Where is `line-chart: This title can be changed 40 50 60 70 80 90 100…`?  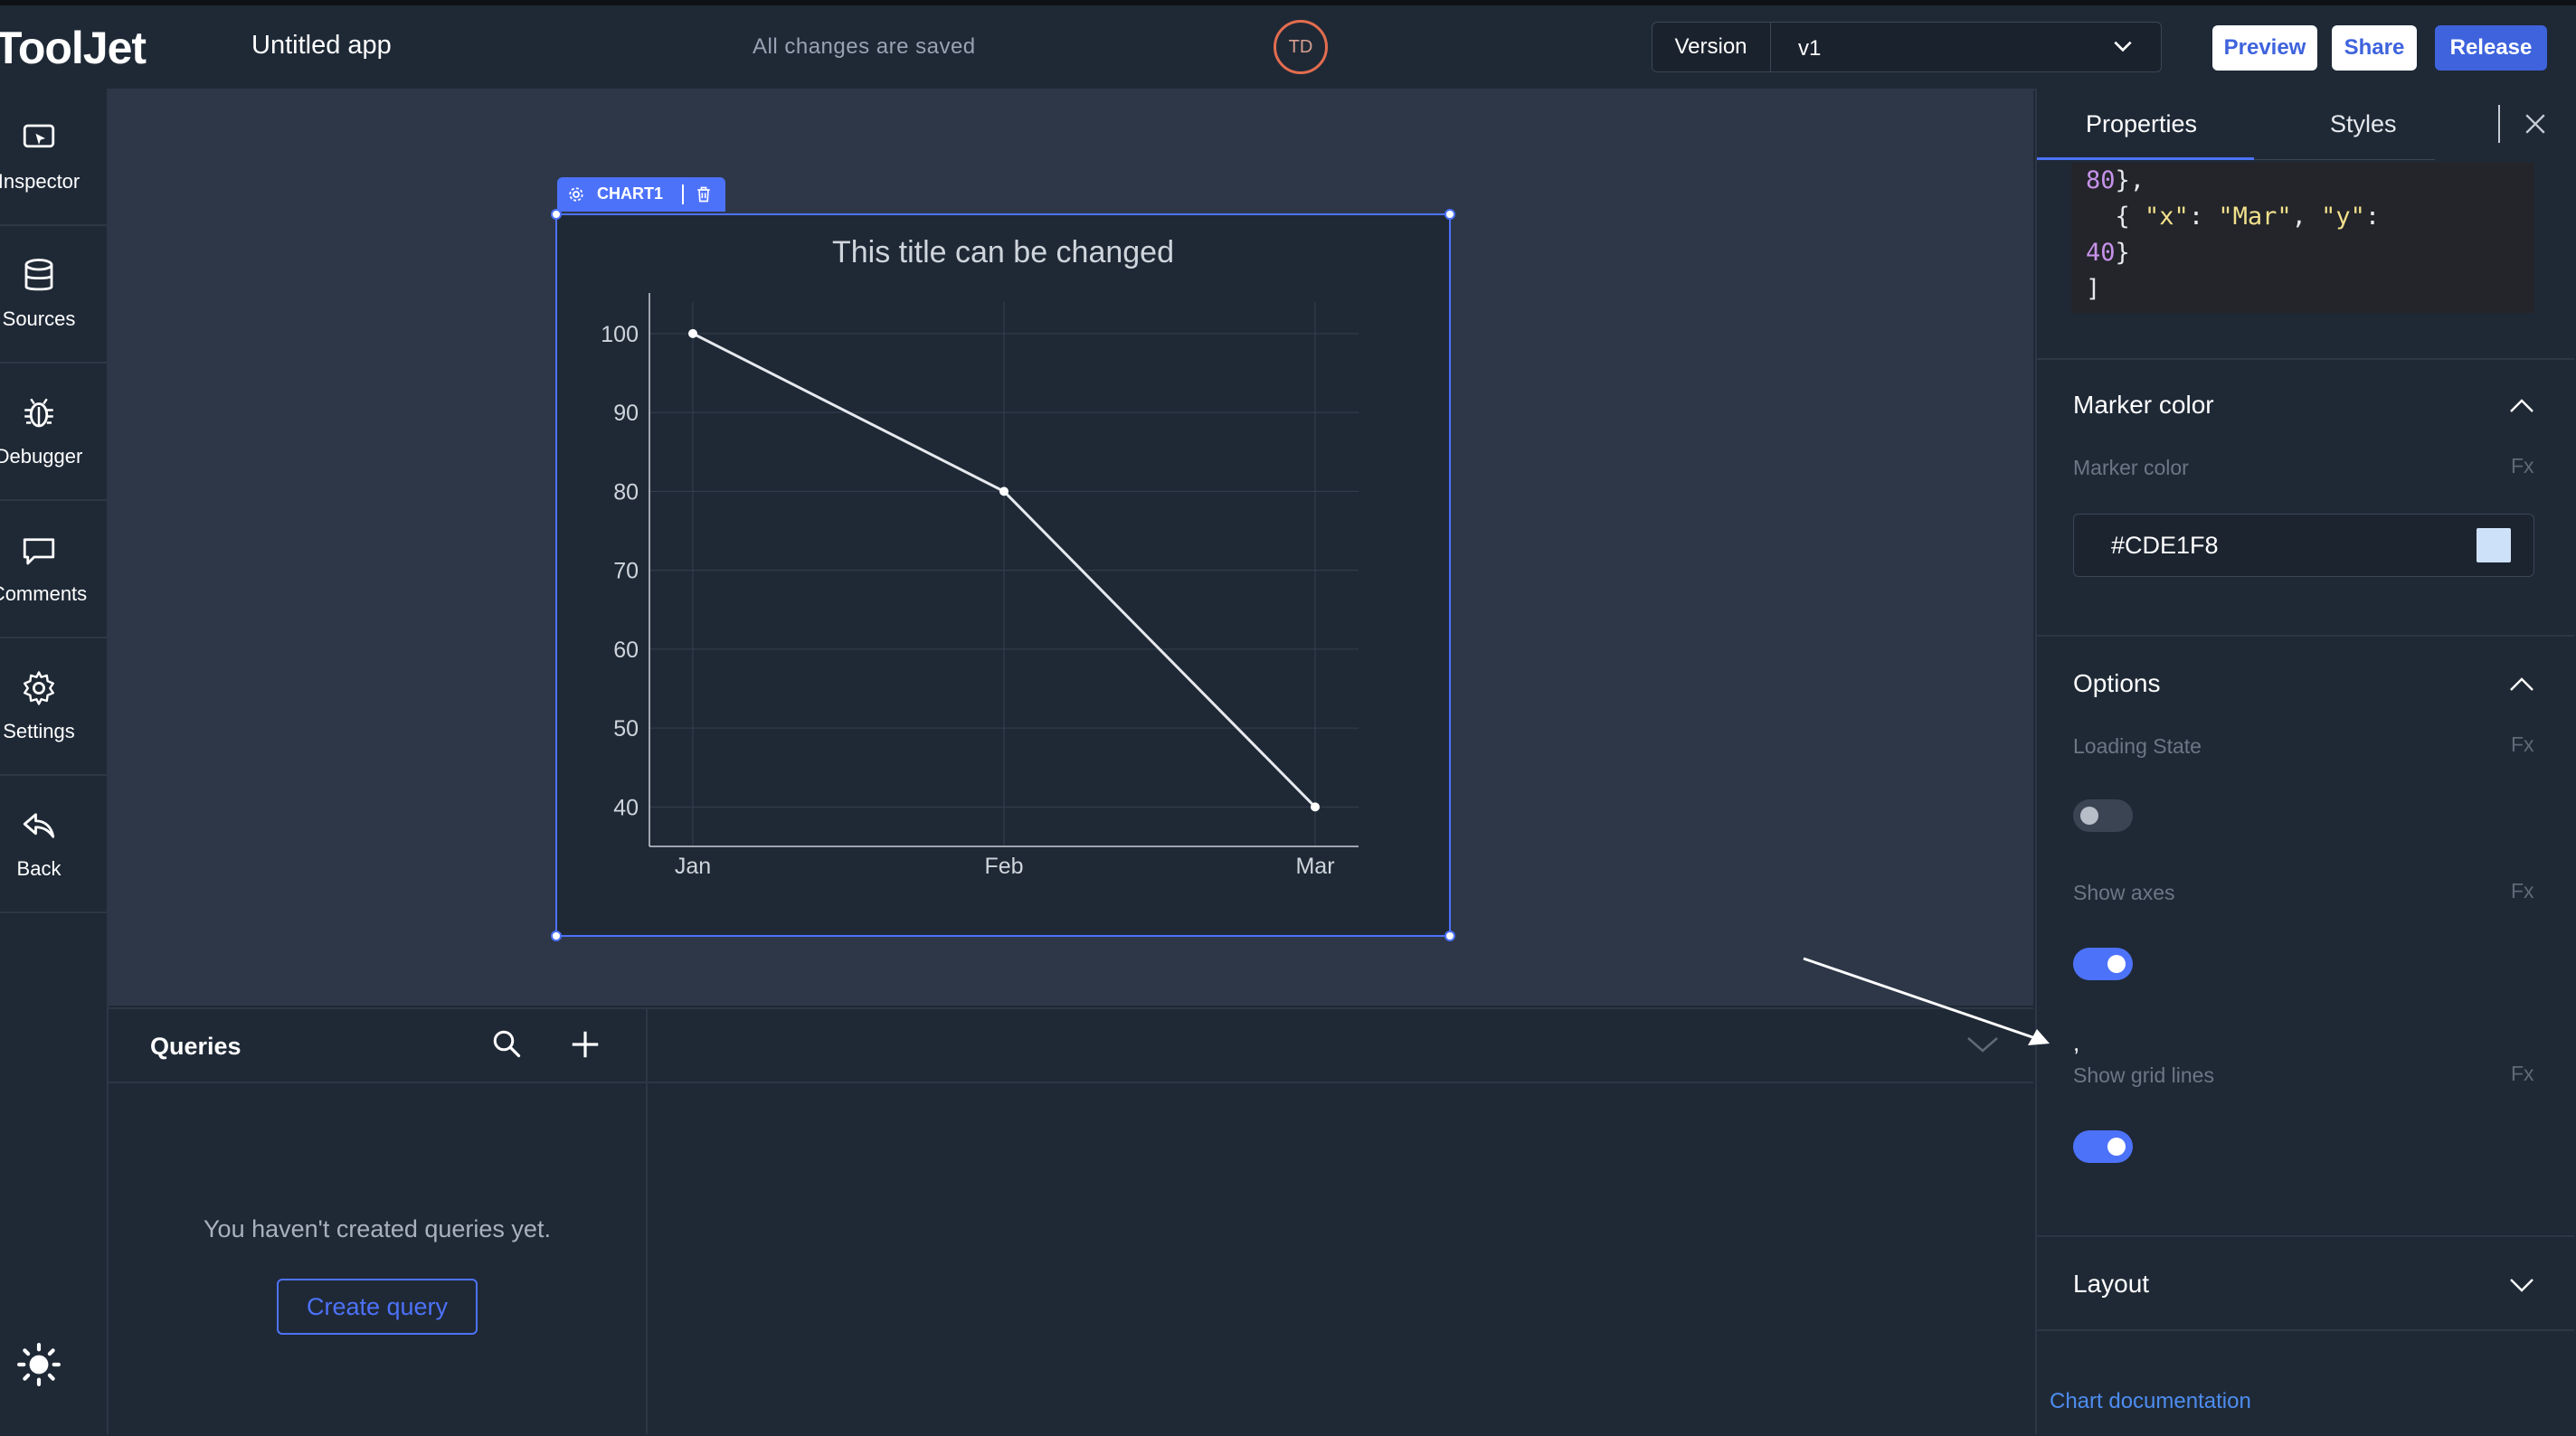 line-chart: This title can be changed 40 50 60 70 80 90 100… is located at coordinates (980, 557).